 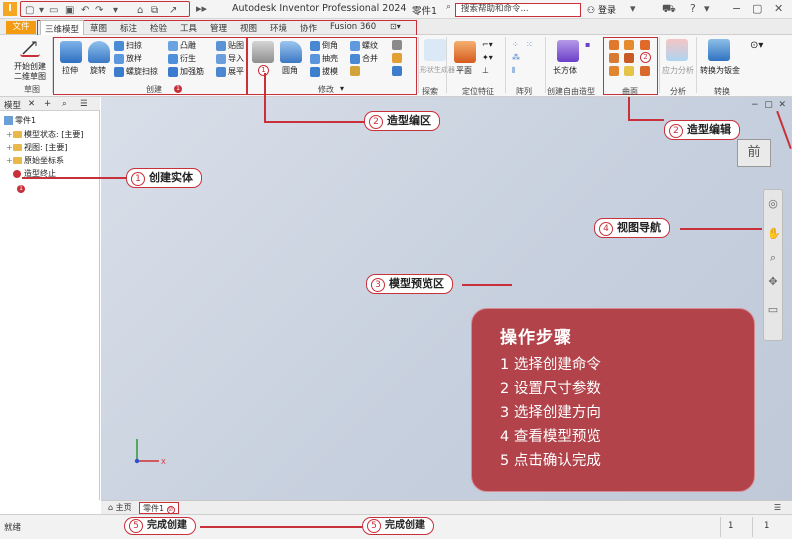 I want to click on add-icon: +, so click(x=47, y=104).